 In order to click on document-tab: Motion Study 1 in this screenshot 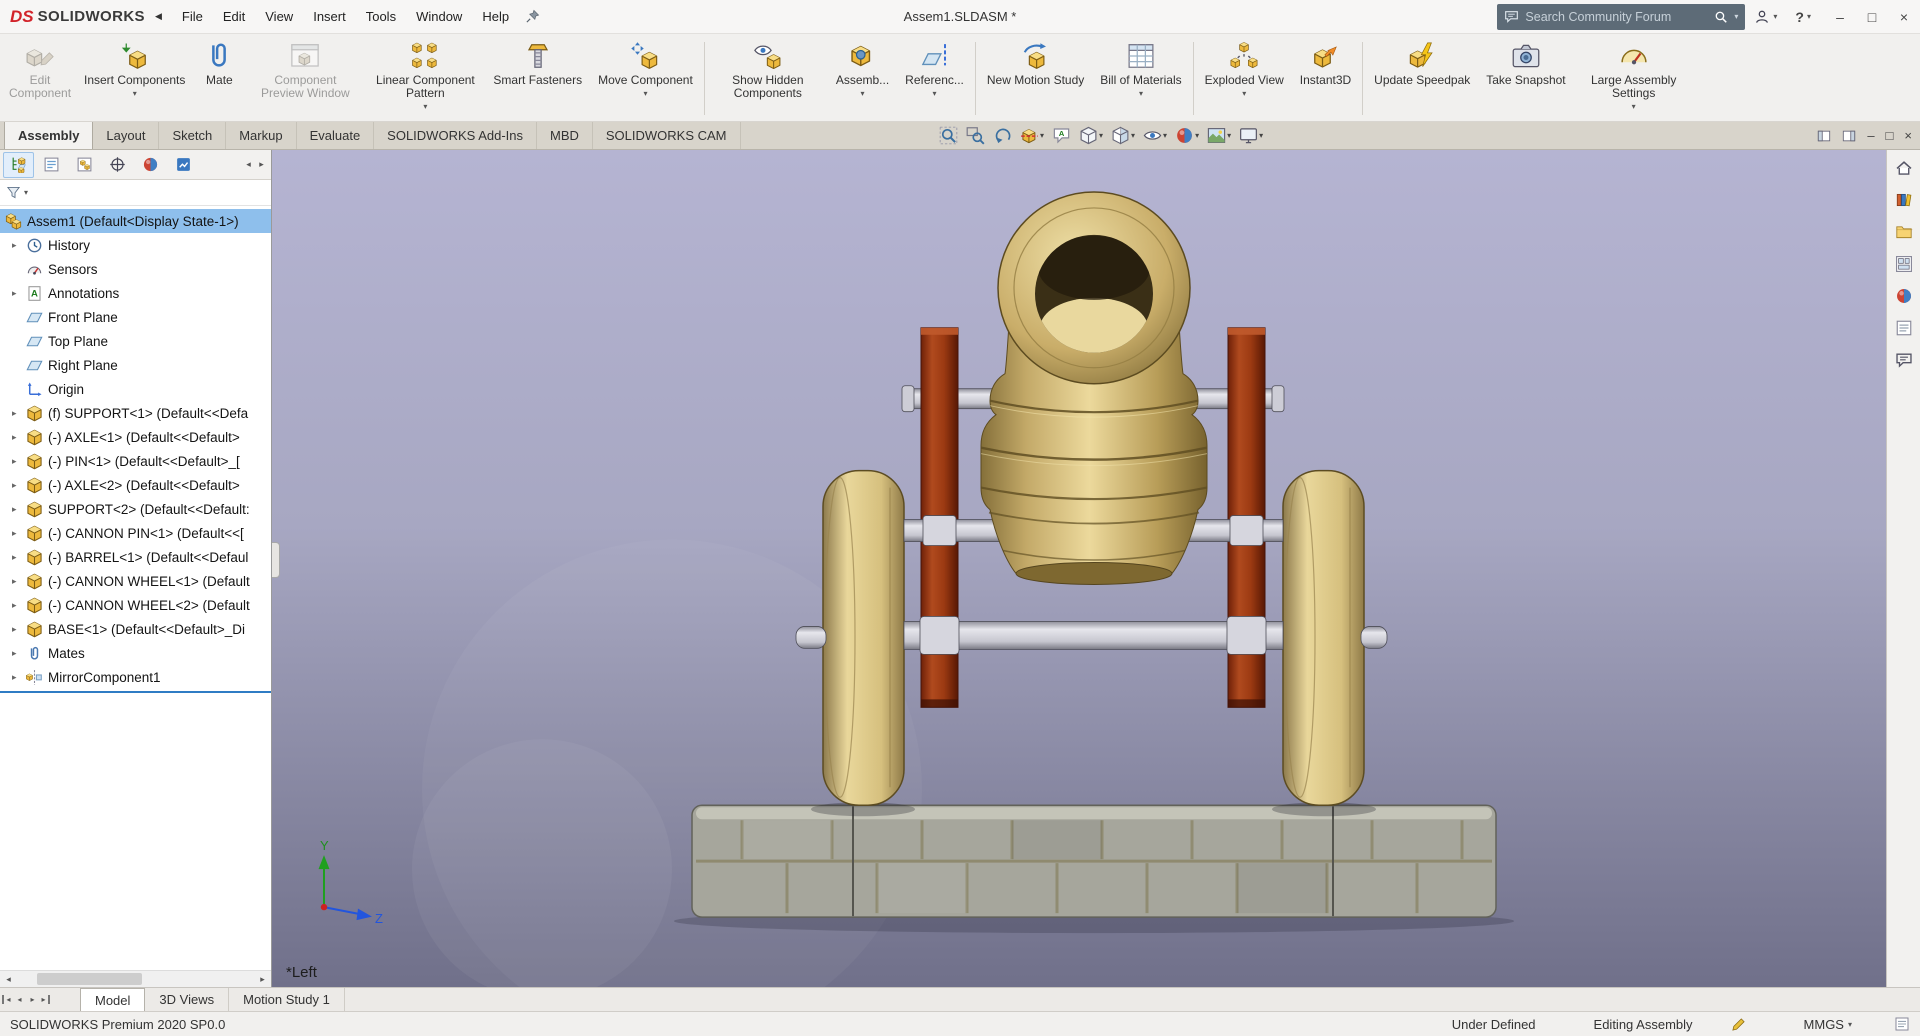, I will do `click(287, 999)`.